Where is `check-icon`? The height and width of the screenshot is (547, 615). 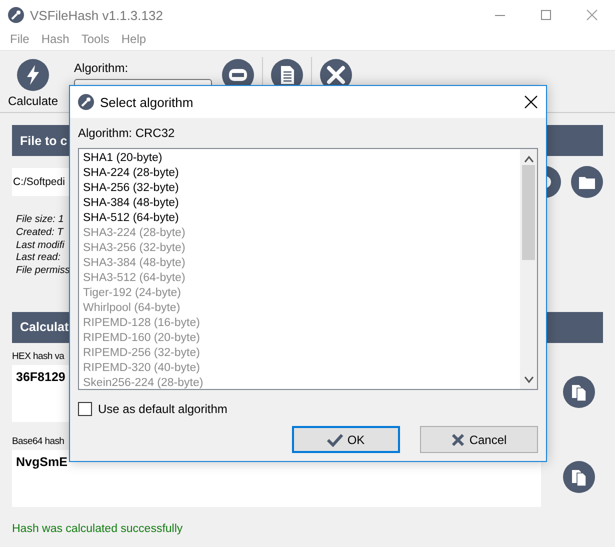 check-icon is located at coordinates (335, 439).